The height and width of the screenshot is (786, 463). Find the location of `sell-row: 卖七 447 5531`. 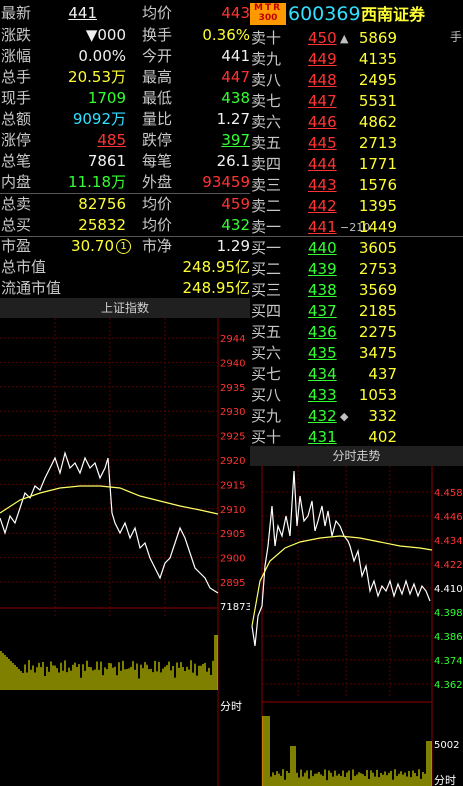

sell-row: 卖七 447 5531 is located at coordinates (356, 101).